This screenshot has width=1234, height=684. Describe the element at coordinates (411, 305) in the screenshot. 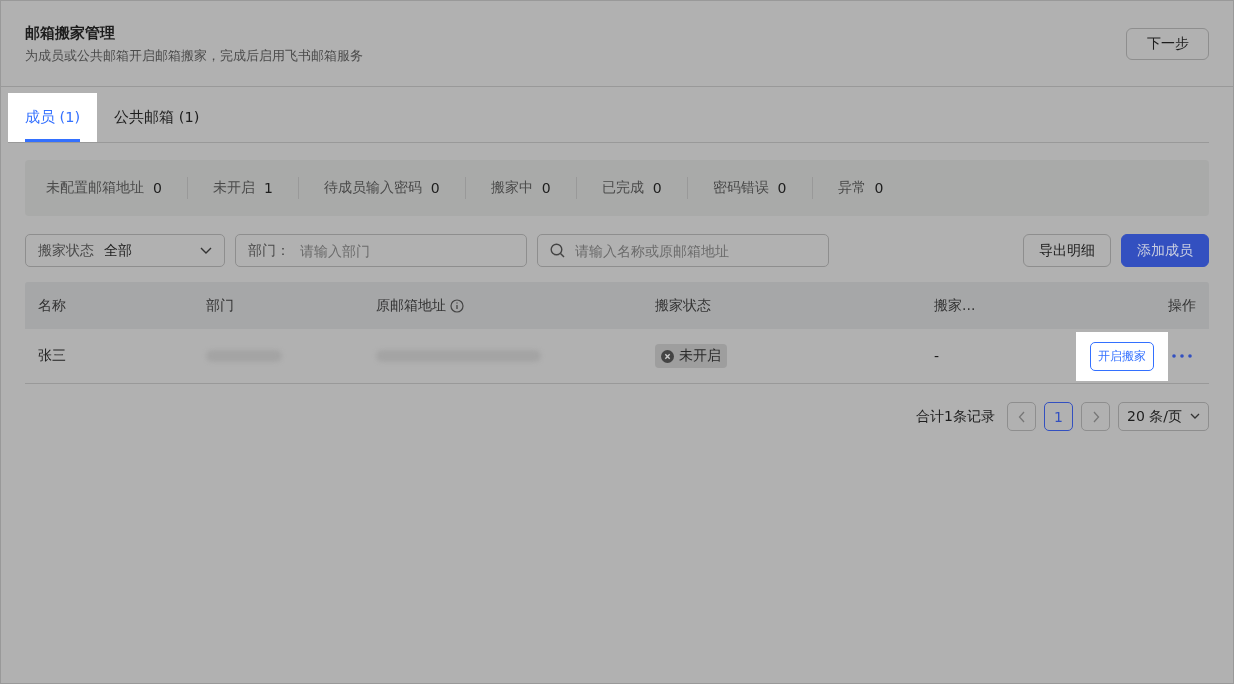

I see `column-header: 原邮箱地址` at that location.